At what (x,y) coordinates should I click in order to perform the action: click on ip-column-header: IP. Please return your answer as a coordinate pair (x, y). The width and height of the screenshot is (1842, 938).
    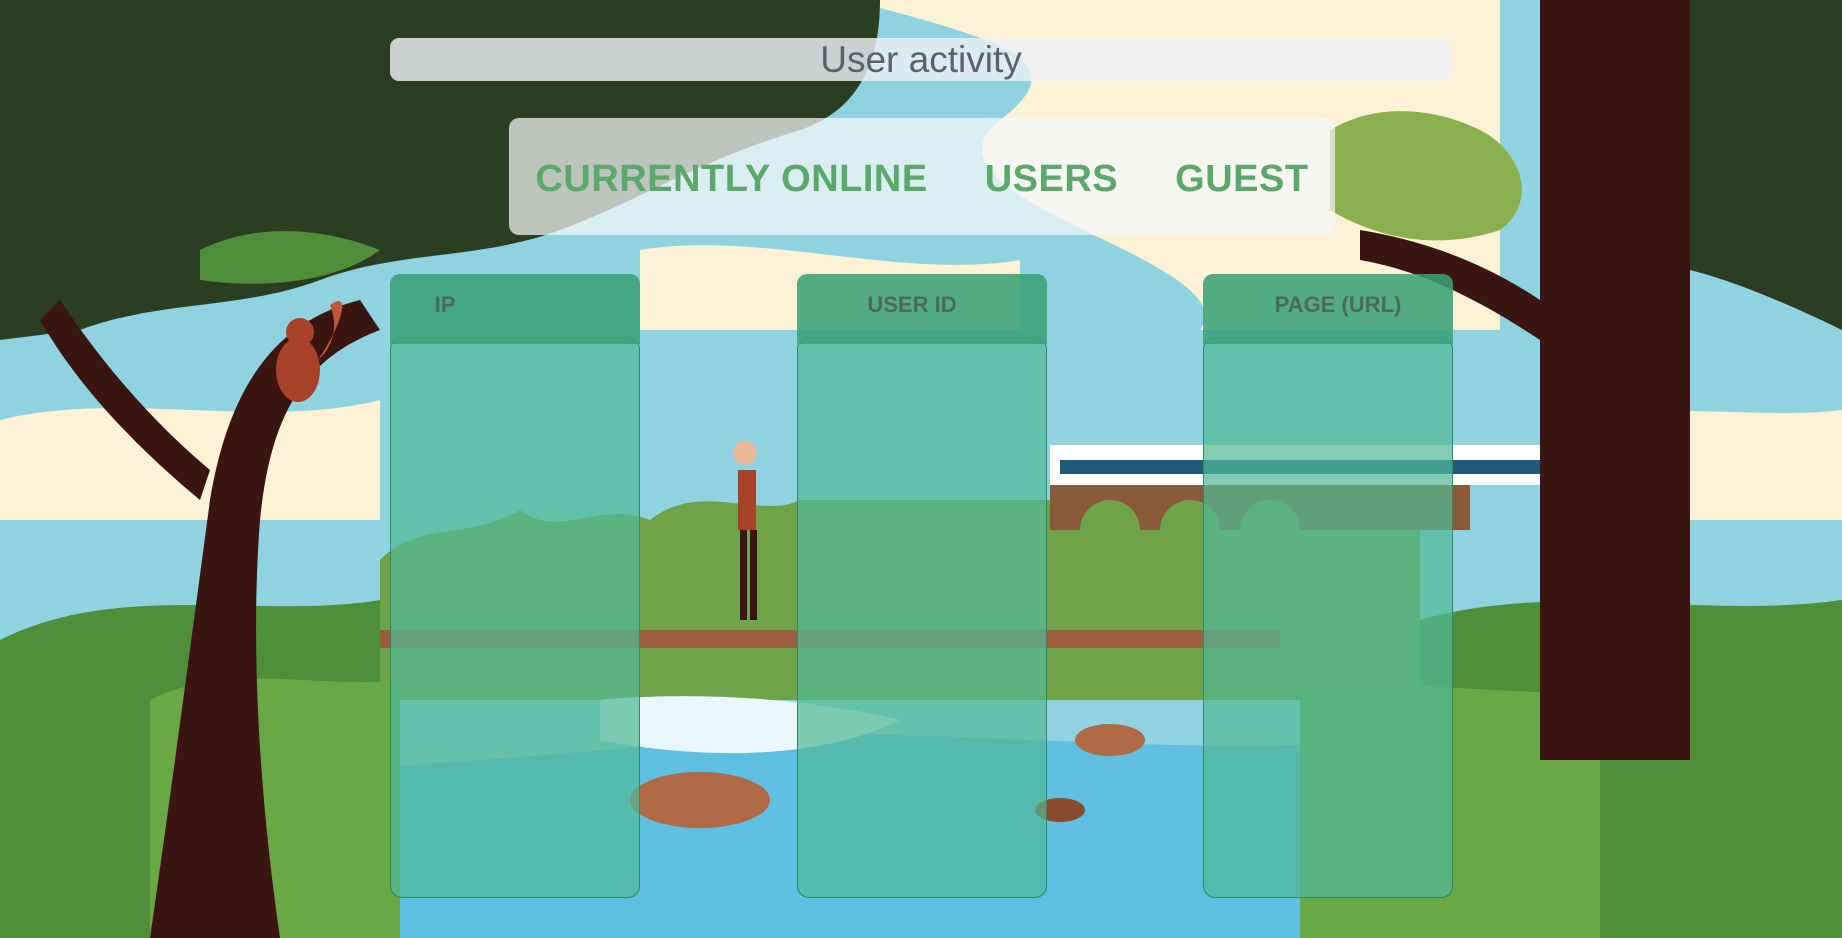
    Looking at the image, I should click on (515, 309).